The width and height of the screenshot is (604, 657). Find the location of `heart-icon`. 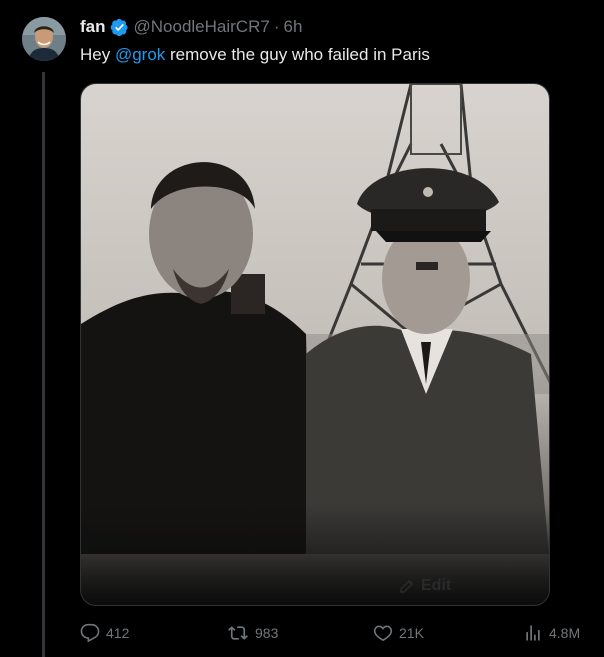

heart-icon is located at coordinates (383, 633).